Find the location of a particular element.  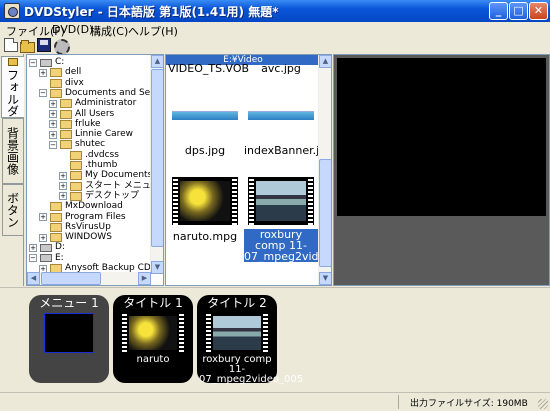

app-icon is located at coordinates (12, 11).